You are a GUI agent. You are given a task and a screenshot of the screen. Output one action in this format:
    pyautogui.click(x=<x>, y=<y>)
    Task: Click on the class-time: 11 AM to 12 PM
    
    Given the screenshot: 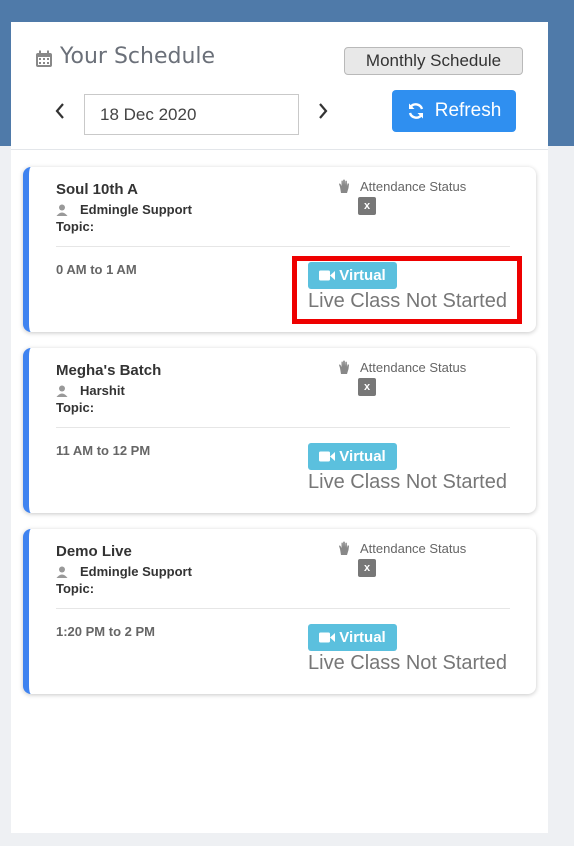 What is the action you would take?
    pyautogui.click(x=103, y=450)
    